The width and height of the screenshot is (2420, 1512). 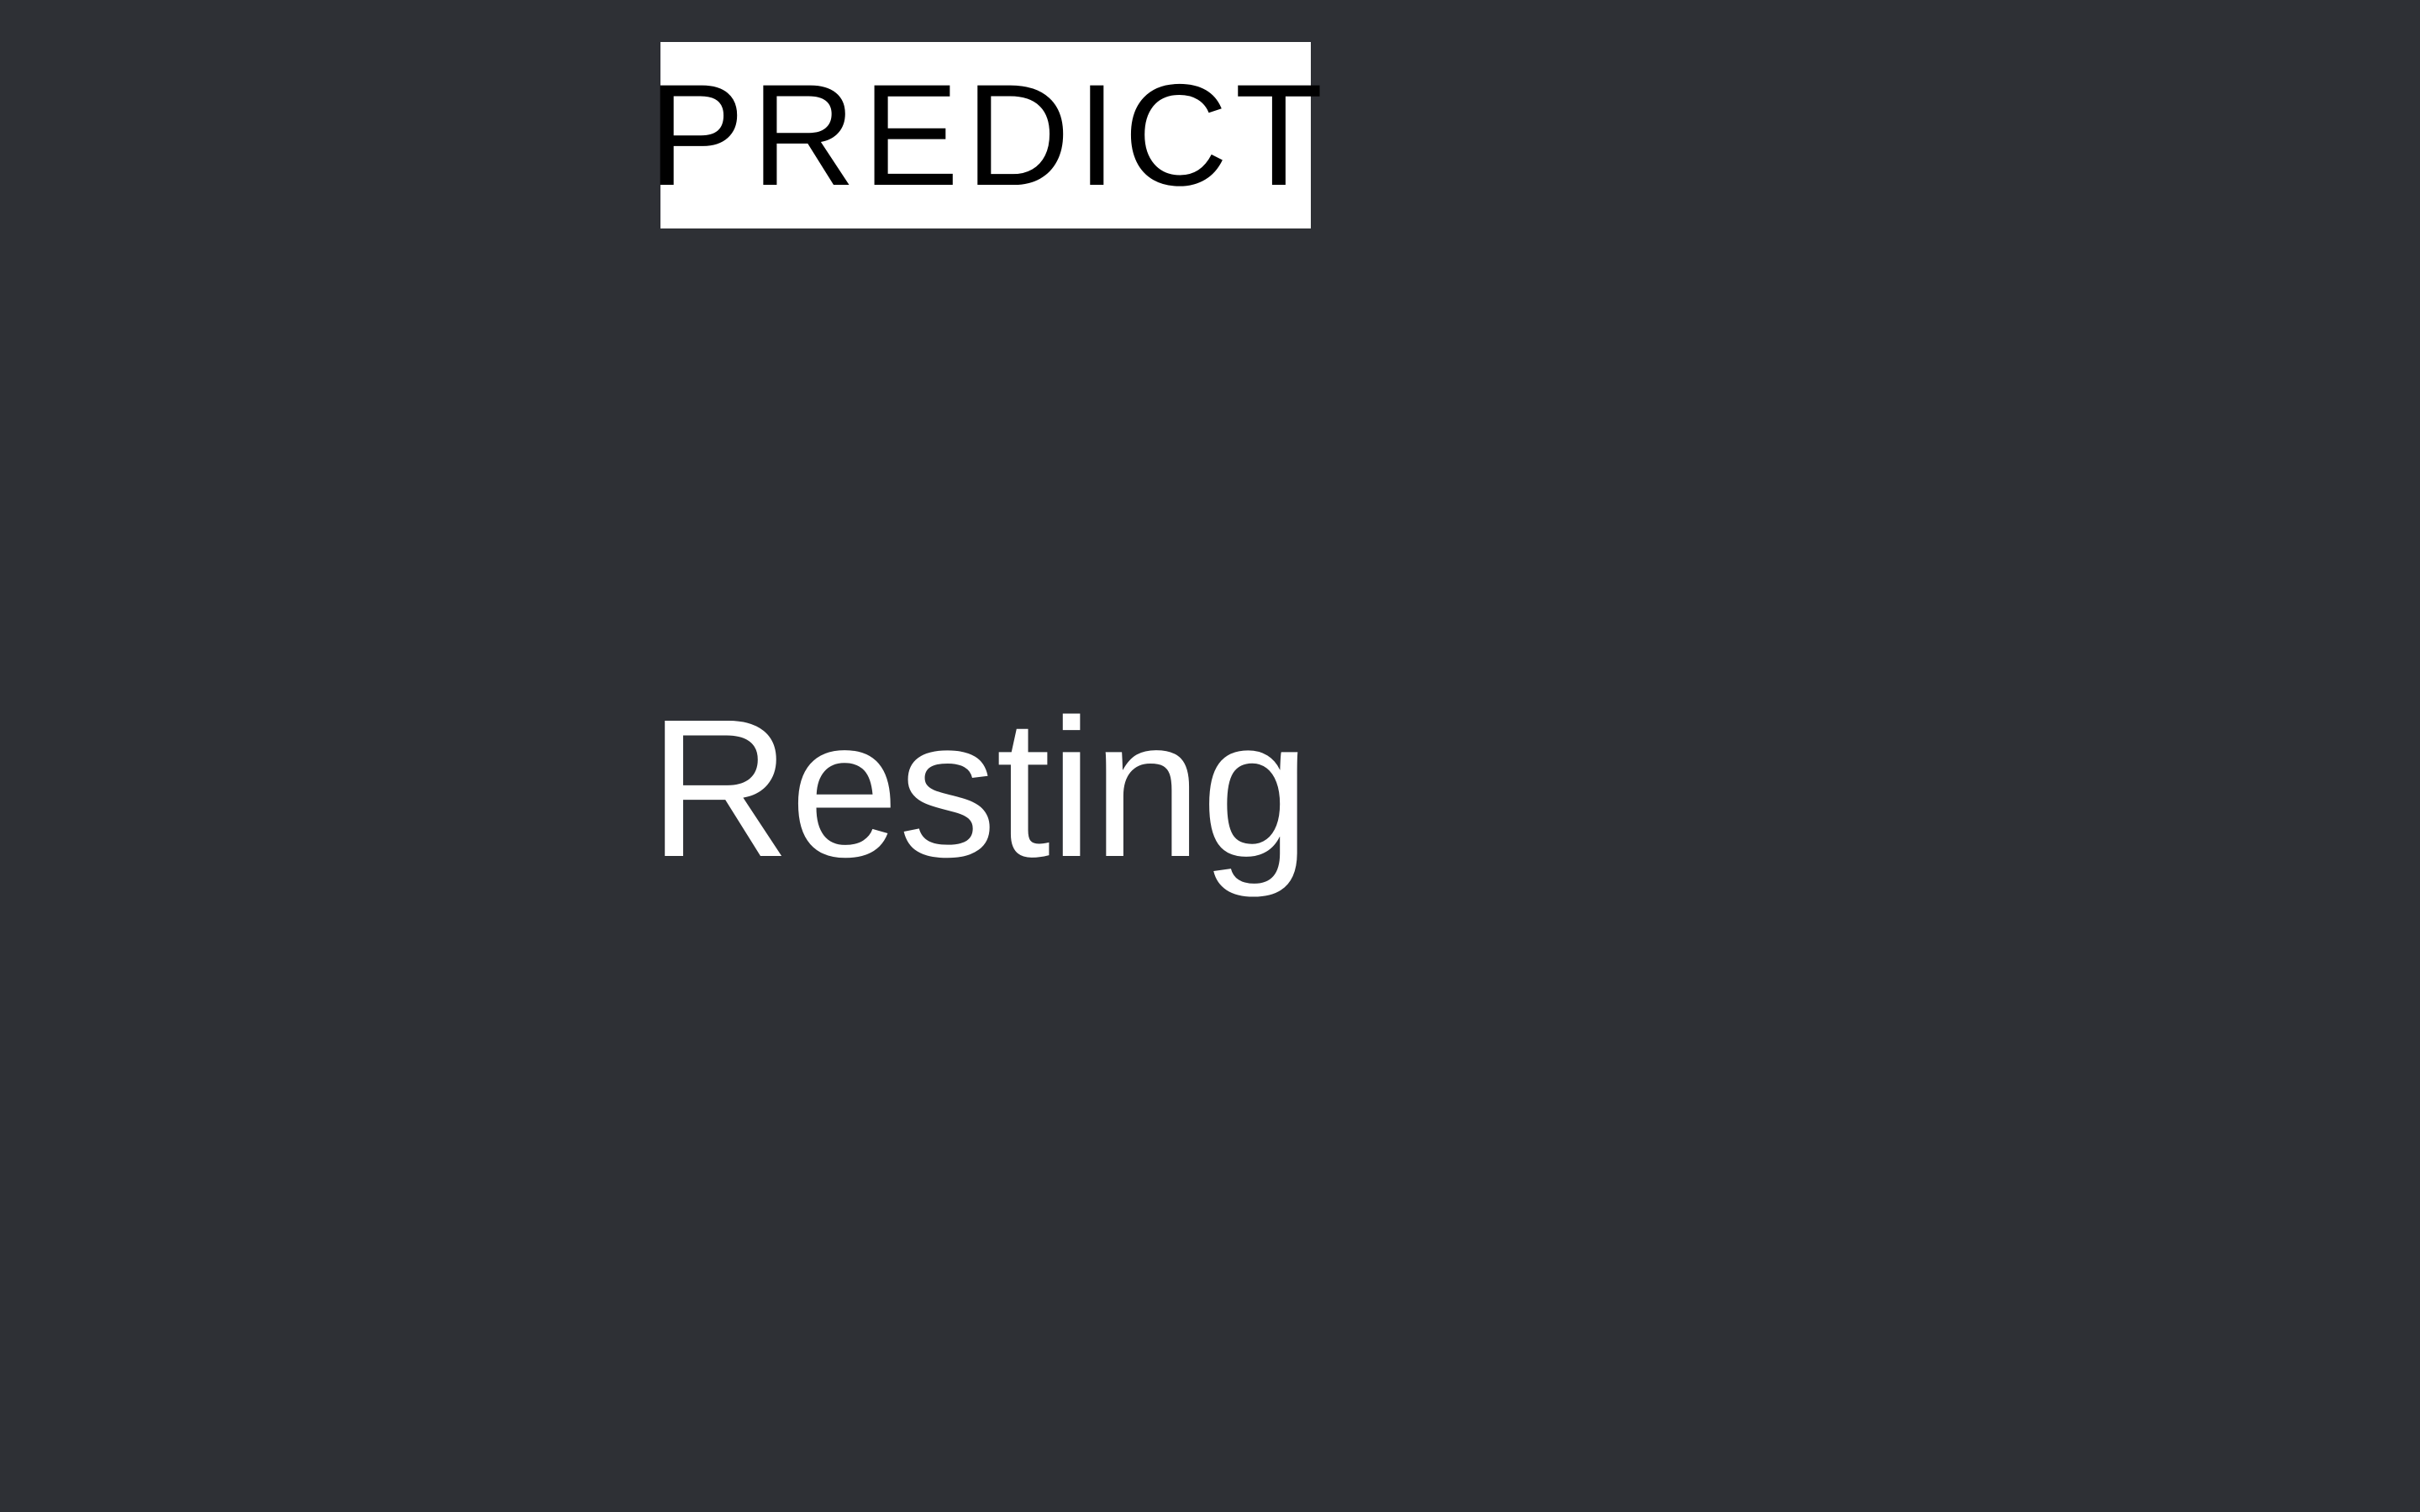 I want to click on predict-button-label: PREDICT, so click(x=989, y=135).